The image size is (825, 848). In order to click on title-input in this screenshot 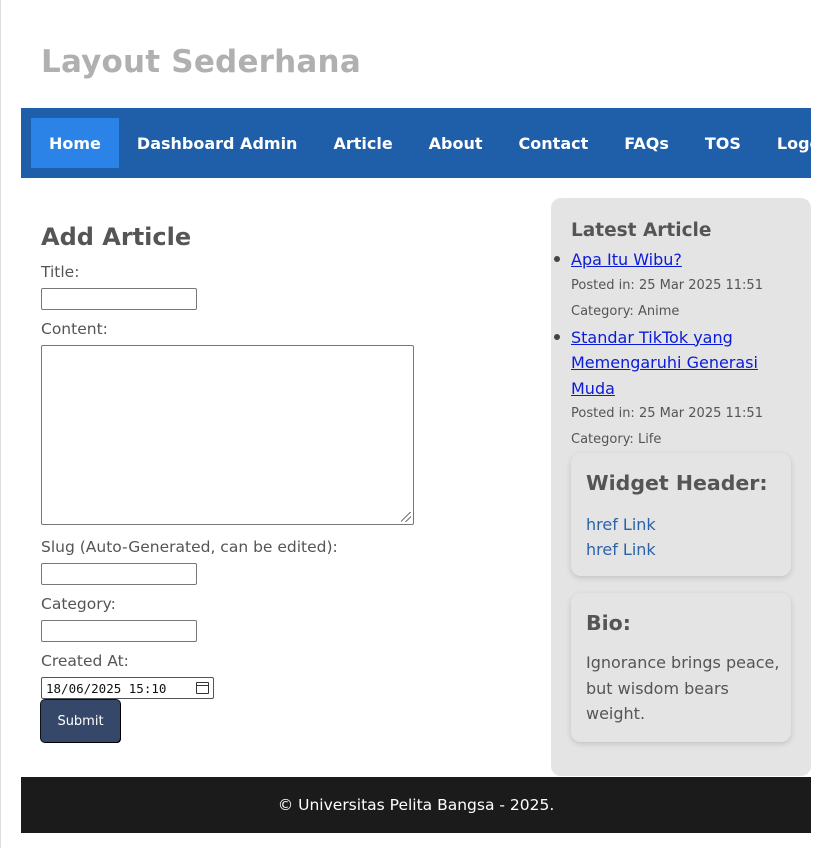, I will do `click(119, 299)`.